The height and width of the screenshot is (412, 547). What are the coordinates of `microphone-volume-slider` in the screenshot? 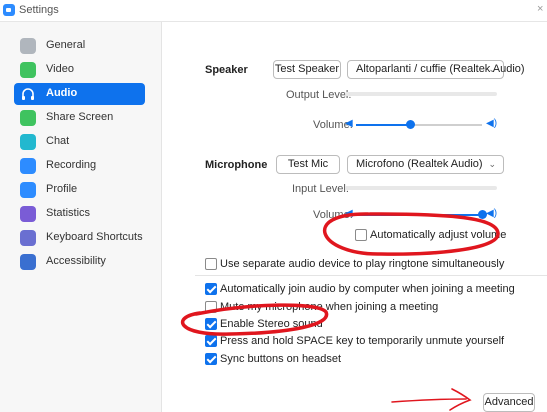 It's located at (421, 214).